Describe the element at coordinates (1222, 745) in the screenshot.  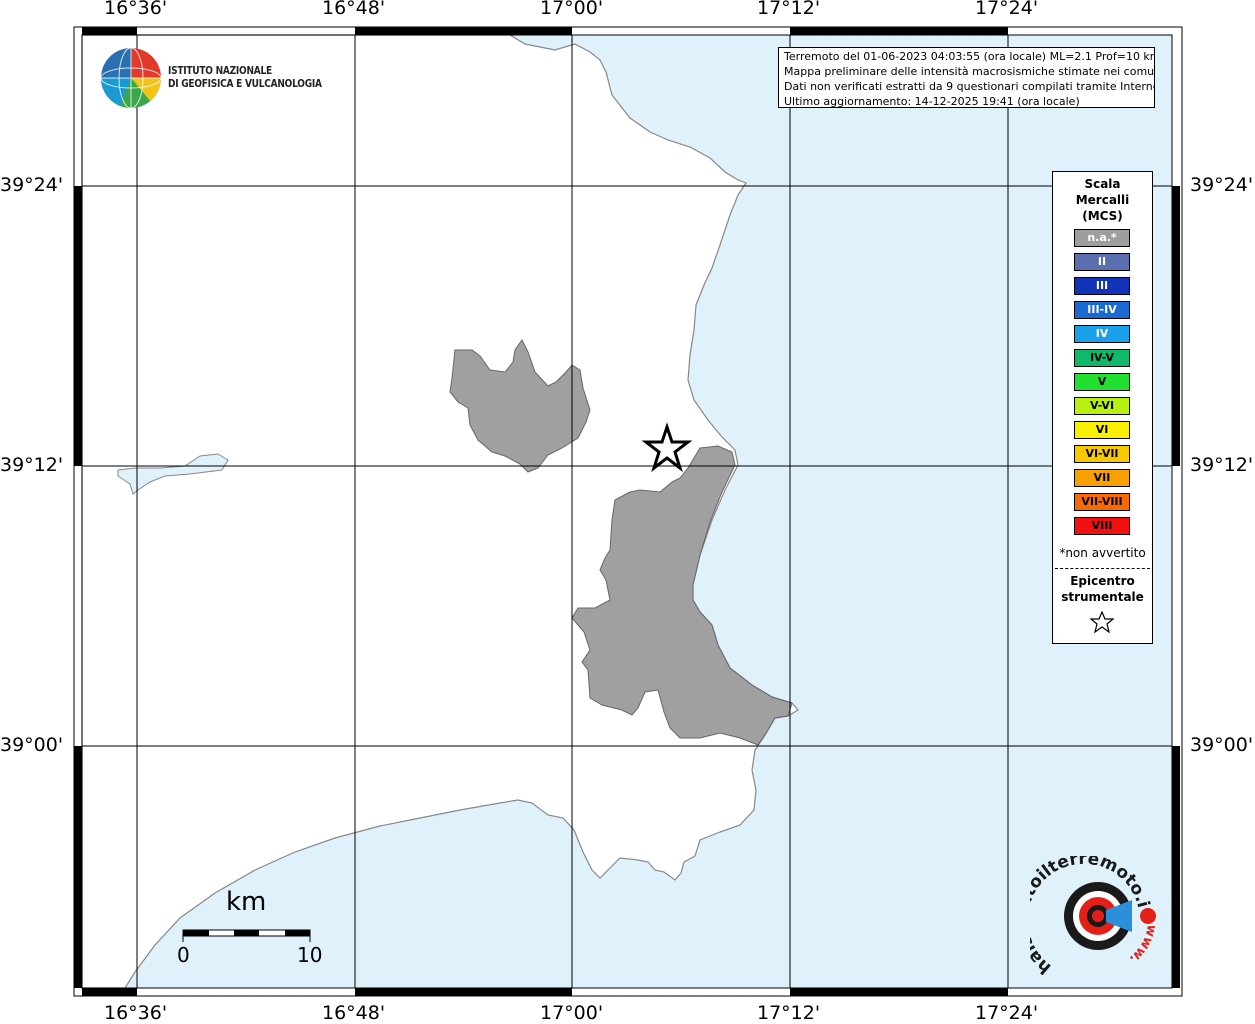
I see `lat-tick-right-3: 39°00'` at that location.